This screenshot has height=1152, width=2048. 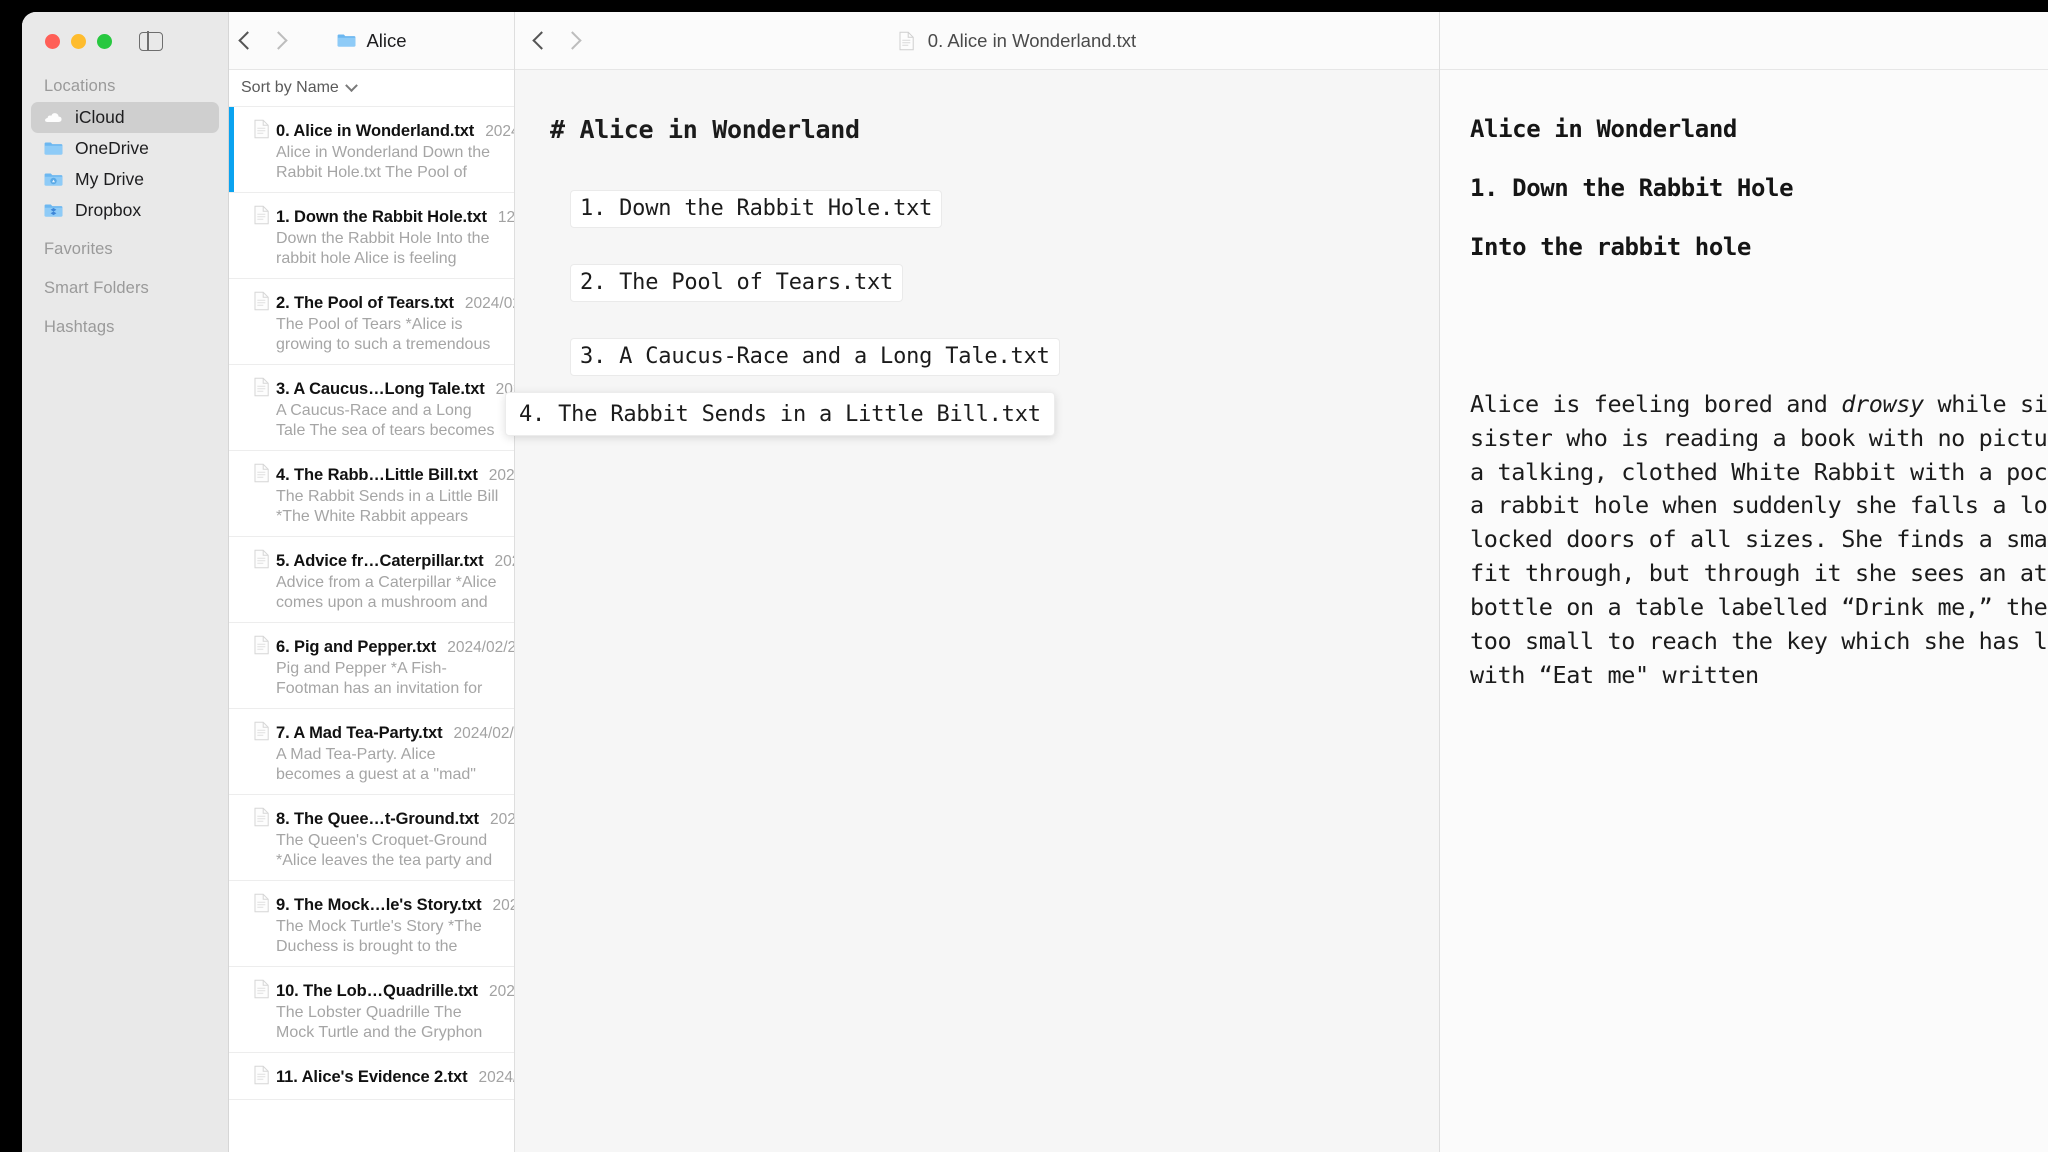 I want to click on file-list-nav, so click(x=263, y=40).